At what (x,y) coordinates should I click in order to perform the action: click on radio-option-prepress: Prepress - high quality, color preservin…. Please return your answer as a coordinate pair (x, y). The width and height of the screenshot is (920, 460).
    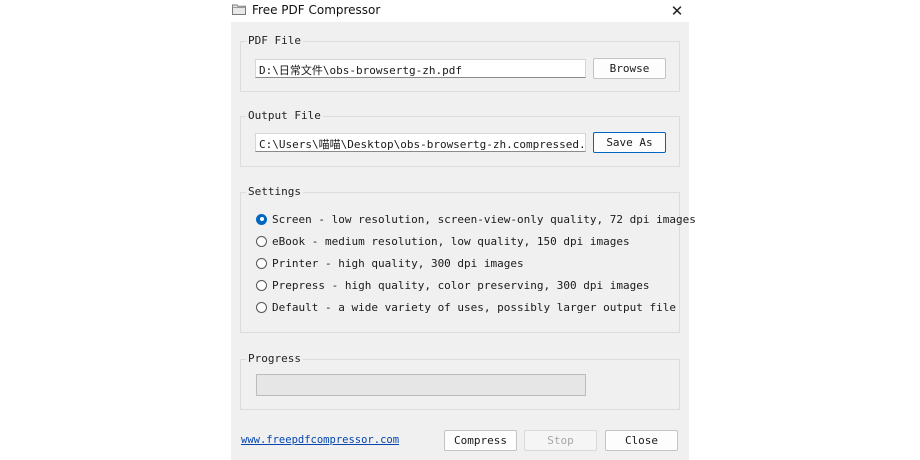
    Looking at the image, I should click on (453, 285).